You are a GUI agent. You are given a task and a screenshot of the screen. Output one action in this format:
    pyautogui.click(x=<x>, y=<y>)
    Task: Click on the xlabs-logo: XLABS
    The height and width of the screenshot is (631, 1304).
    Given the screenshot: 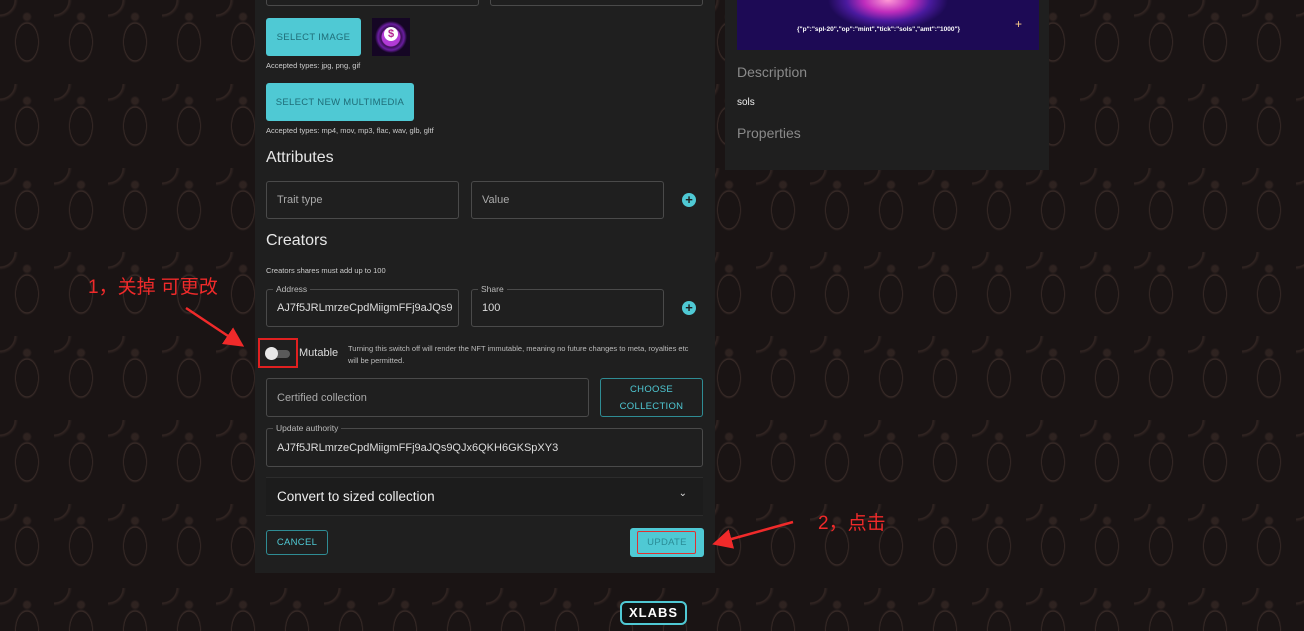 What is the action you would take?
    pyautogui.click(x=653, y=613)
    